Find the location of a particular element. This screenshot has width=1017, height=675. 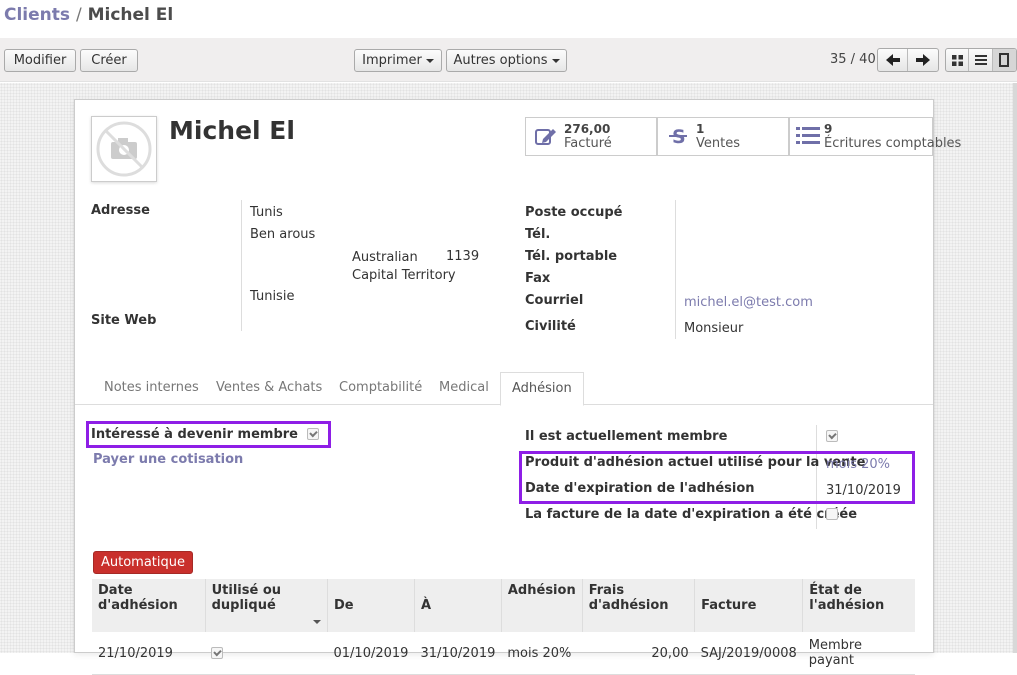

membership-product-link: mois 20% is located at coordinates (858, 464).